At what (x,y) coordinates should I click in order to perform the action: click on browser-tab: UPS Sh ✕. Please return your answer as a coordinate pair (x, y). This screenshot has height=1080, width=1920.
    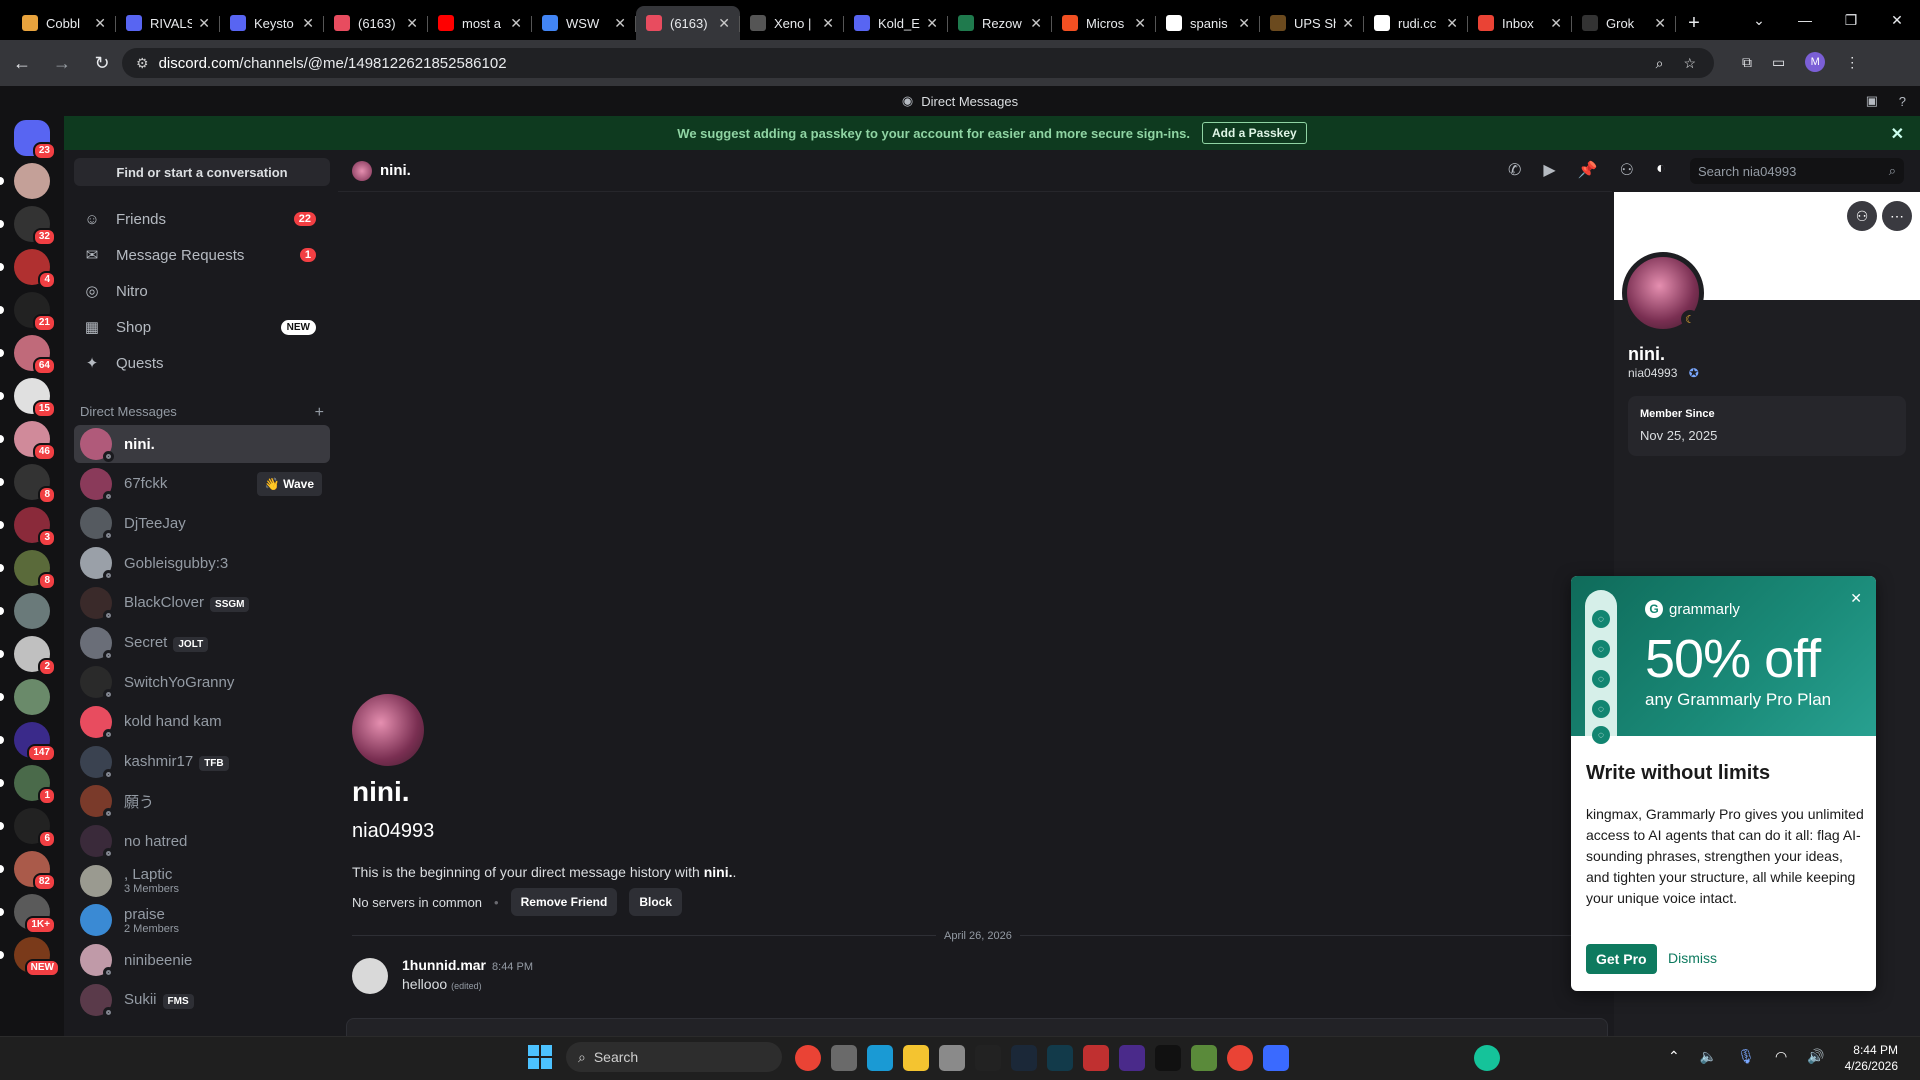
    Looking at the image, I should click on (1312, 23).